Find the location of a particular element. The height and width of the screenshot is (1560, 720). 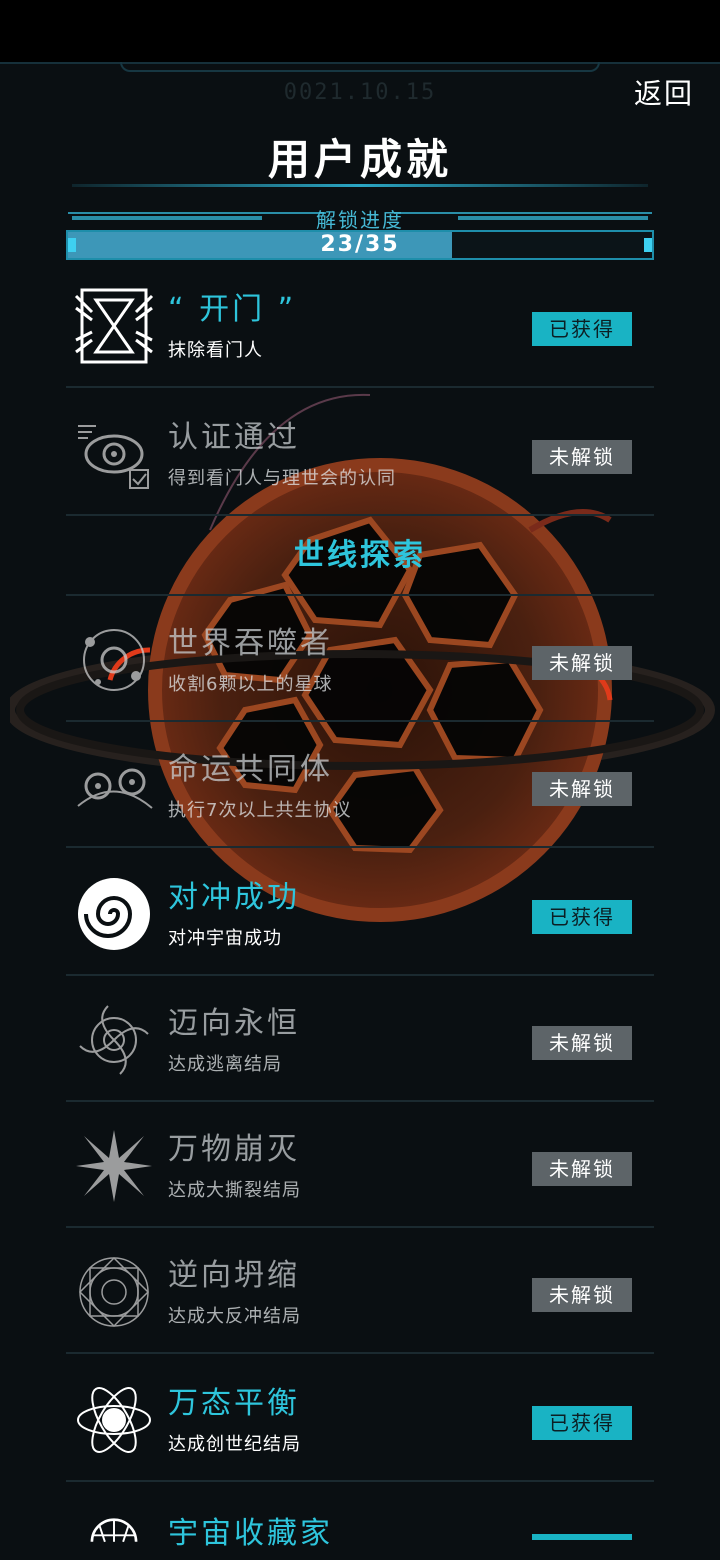

achievement-item: 世界吞噬者 收割6颗以上的星球 未解锁 is located at coordinates (360, 659).